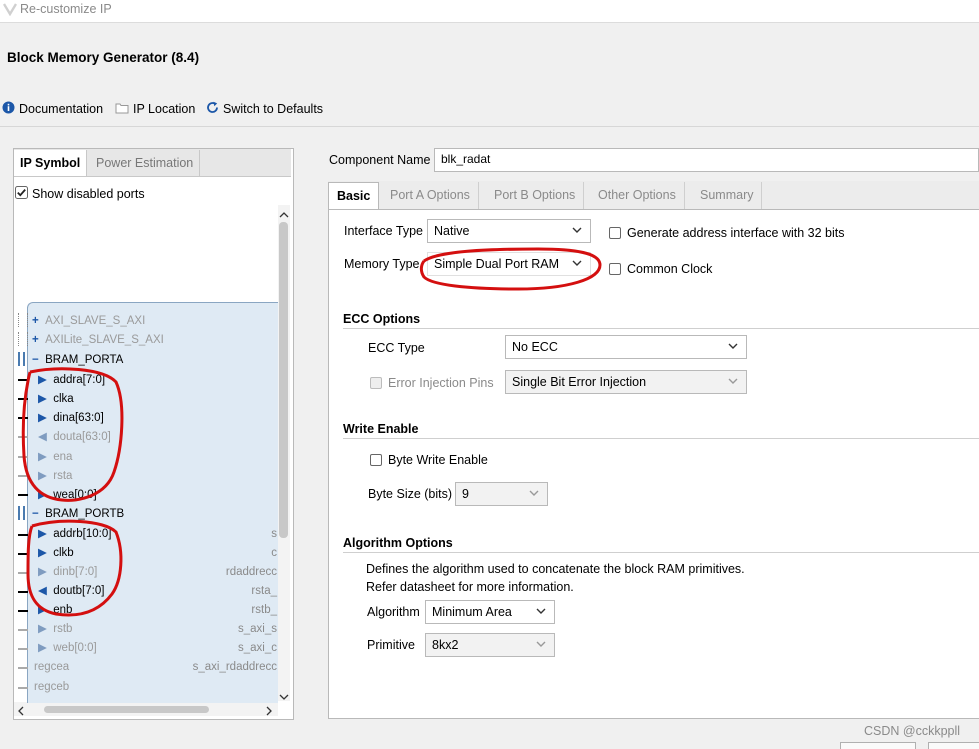 The image size is (979, 749). What do you see at coordinates (257, 629) in the screenshot?
I see `right-pin: s_axi_s` at bounding box center [257, 629].